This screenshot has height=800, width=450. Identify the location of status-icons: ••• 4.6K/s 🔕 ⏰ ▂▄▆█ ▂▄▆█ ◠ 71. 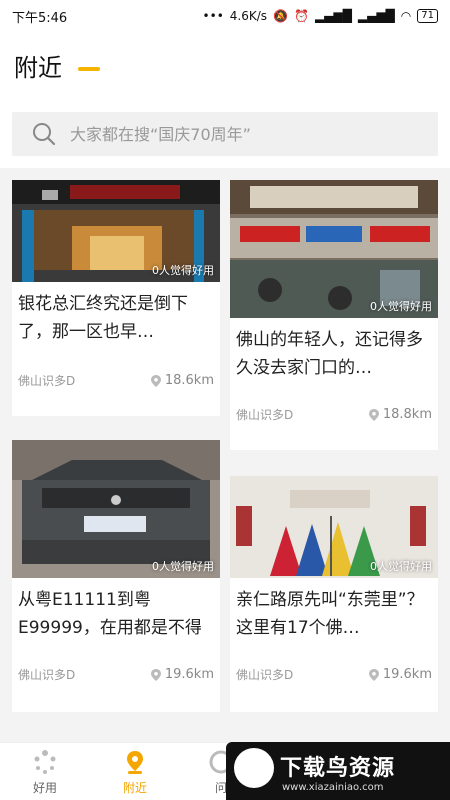
(320, 16).